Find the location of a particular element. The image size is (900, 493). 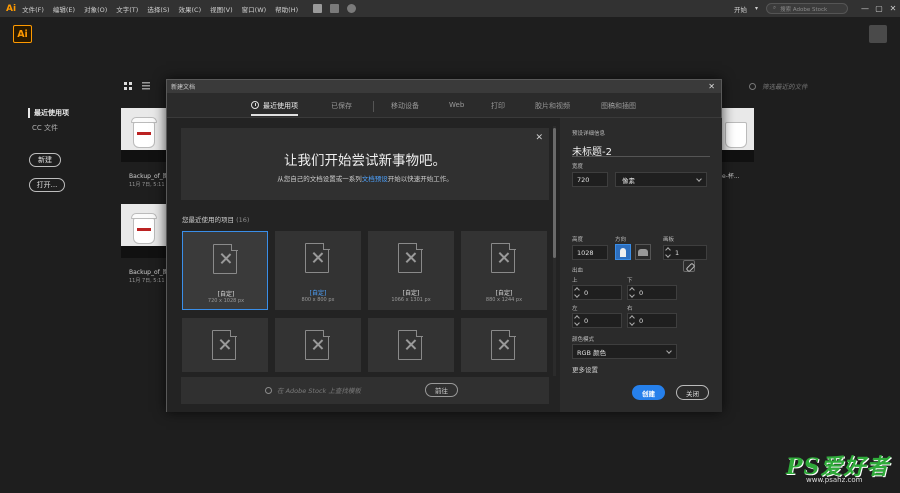

menu-edit: 编辑(E) is located at coordinates (64, 9).